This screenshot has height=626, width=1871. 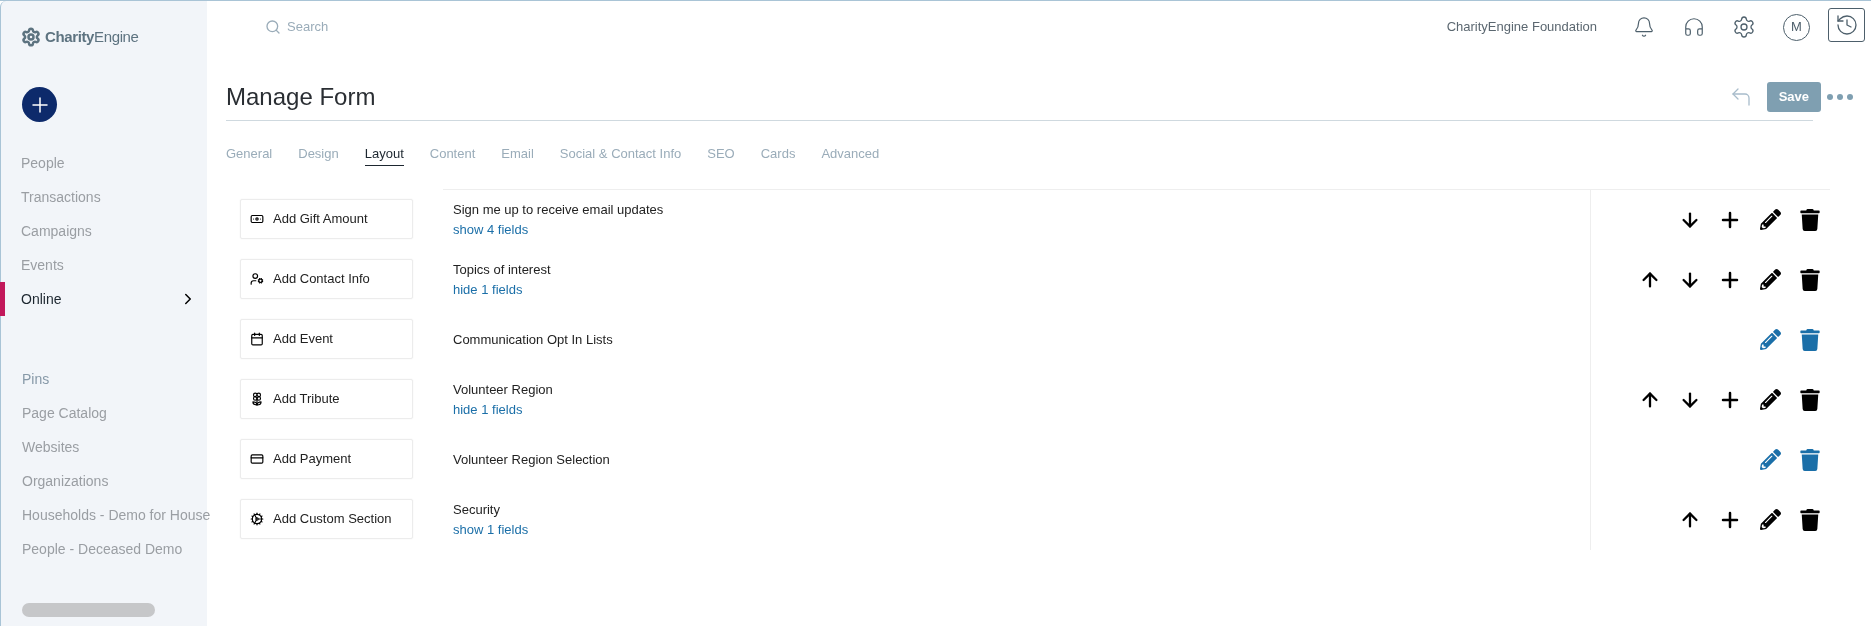 What do you see at coordinates (412, 27) in the screenshot?
I see `search-field: Search` at bounding box center [412, 27].